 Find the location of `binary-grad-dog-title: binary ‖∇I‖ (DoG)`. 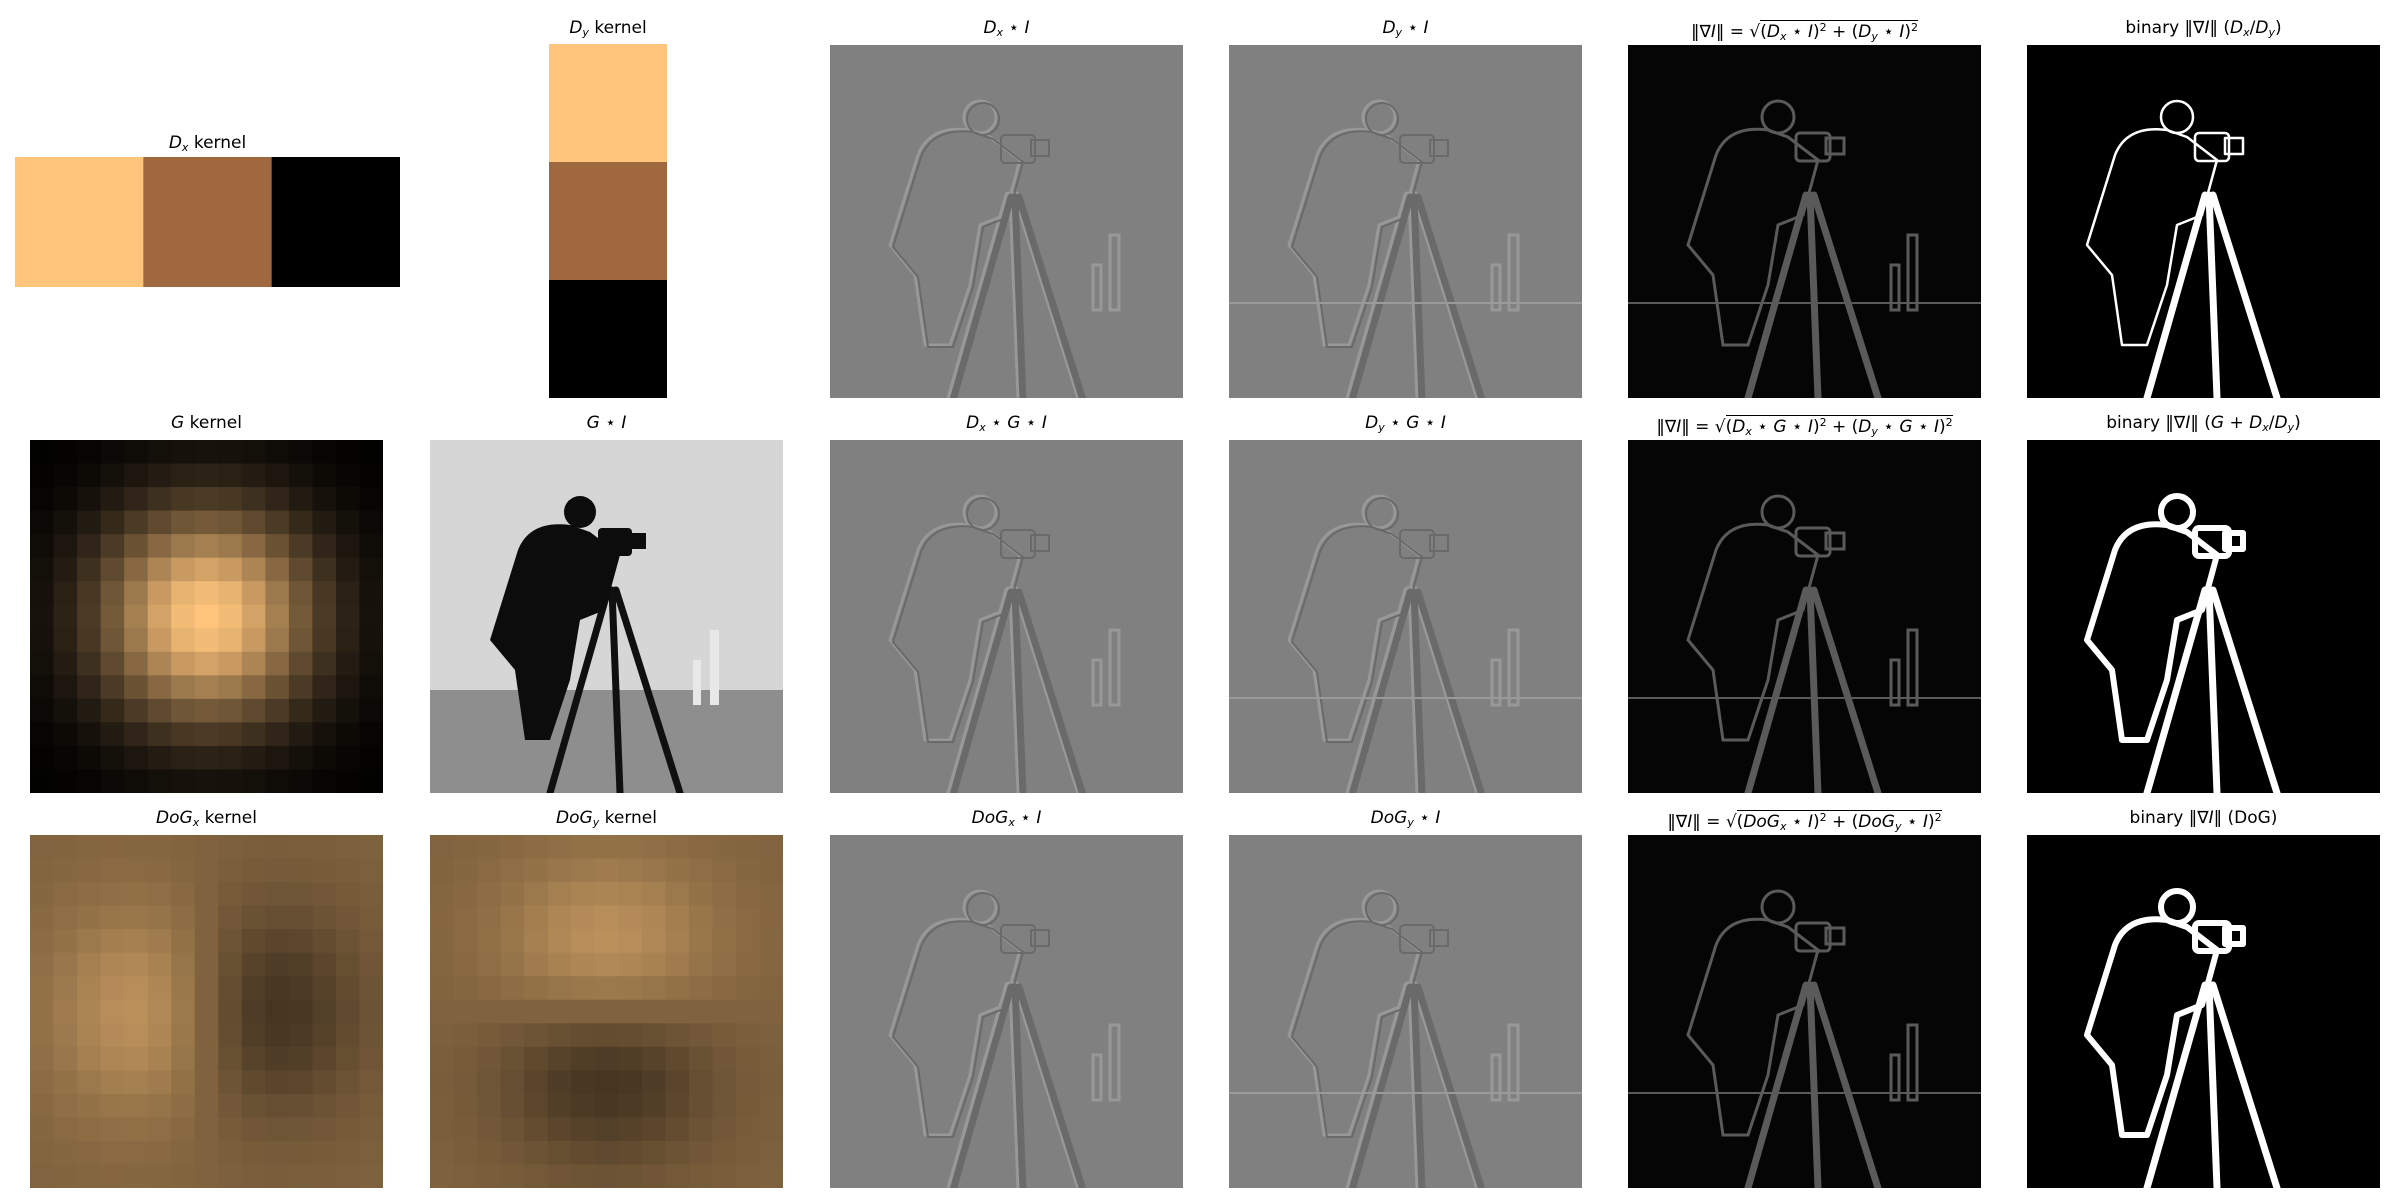

binary-grad-dog-title: binary ‖∇I‖ (DoG) is located at coordinates (2203, 818).